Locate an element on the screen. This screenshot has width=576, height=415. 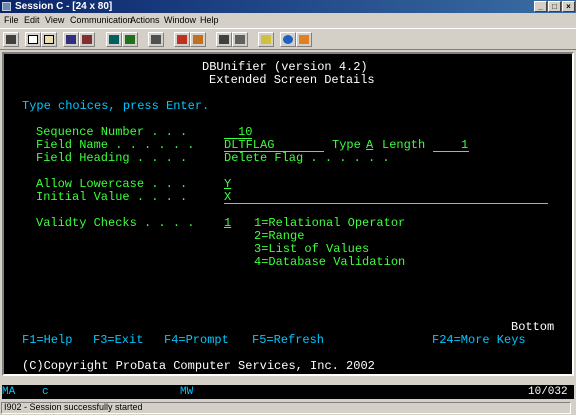
toolbar is located at coordinates (288, 39).